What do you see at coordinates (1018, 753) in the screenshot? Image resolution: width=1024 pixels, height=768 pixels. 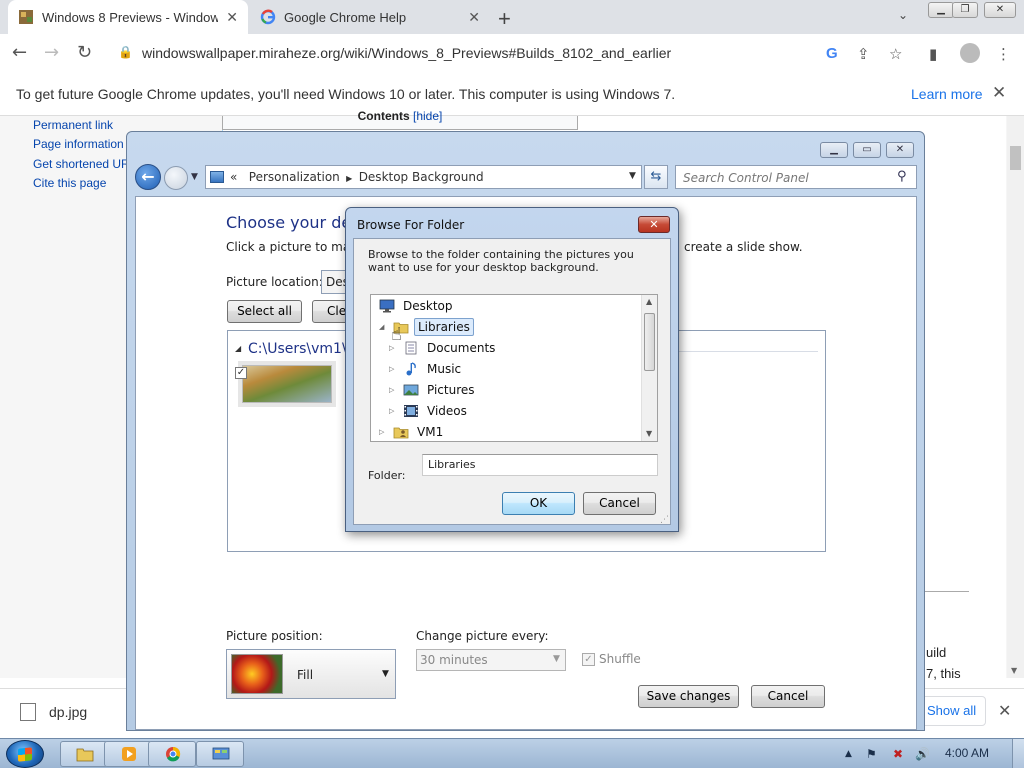 I see `show-desktop-button` at bounding box center [1018, 753].